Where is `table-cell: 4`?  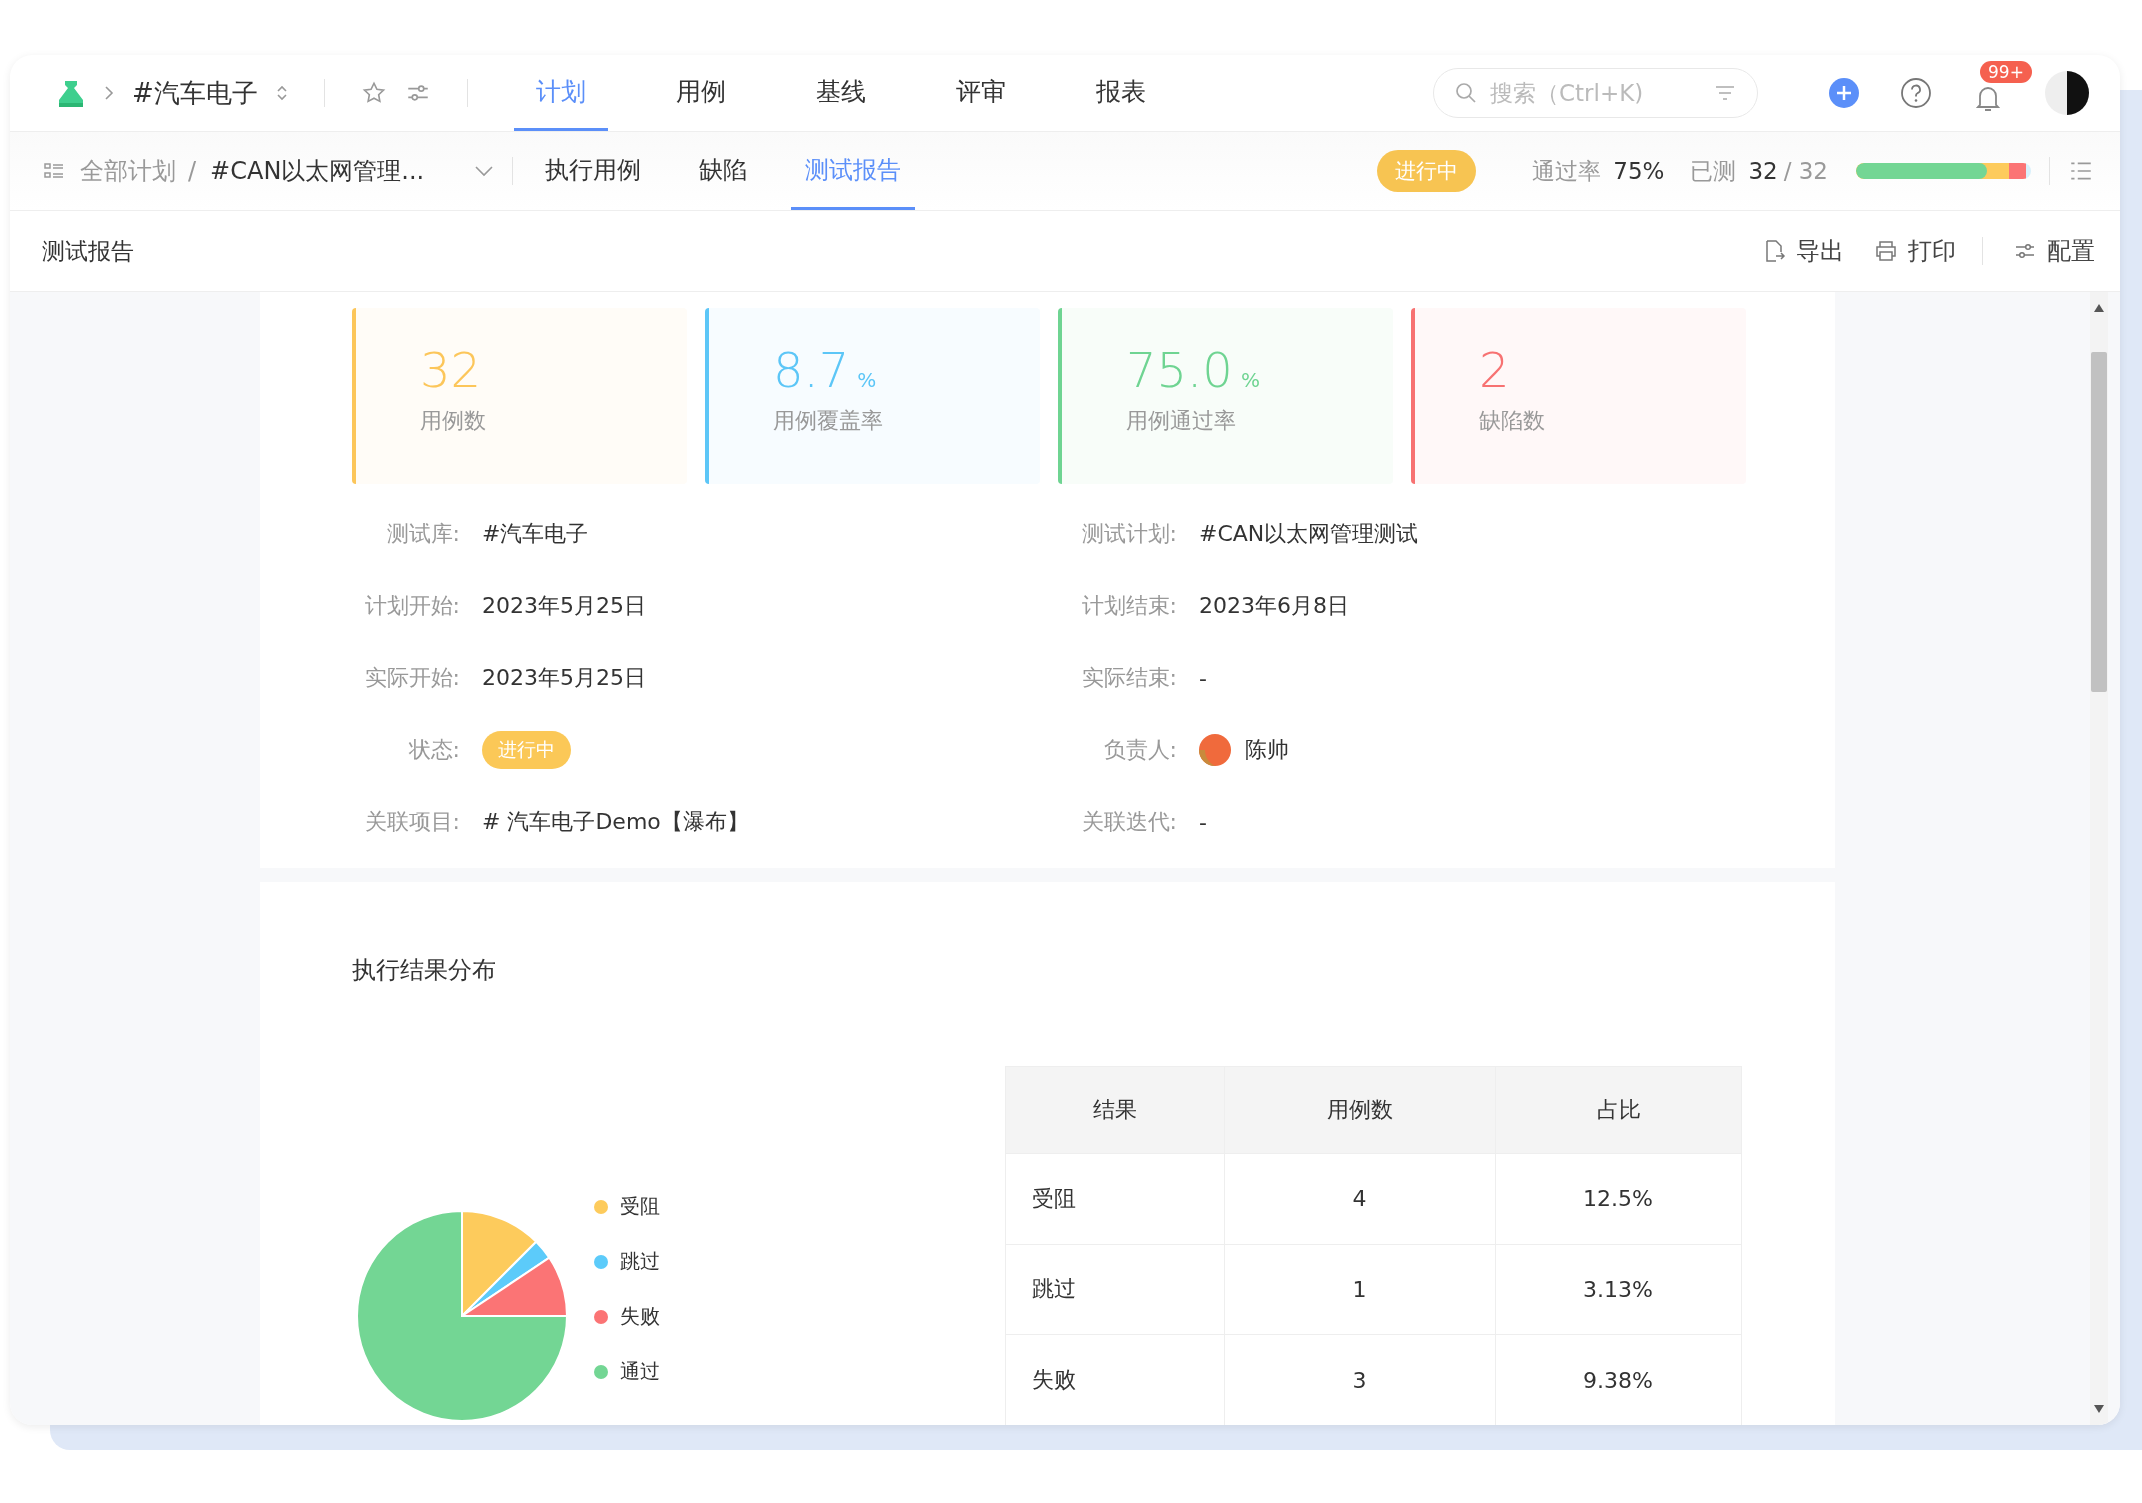 table-cell: 4 is located at coordinates (1360, 1199).